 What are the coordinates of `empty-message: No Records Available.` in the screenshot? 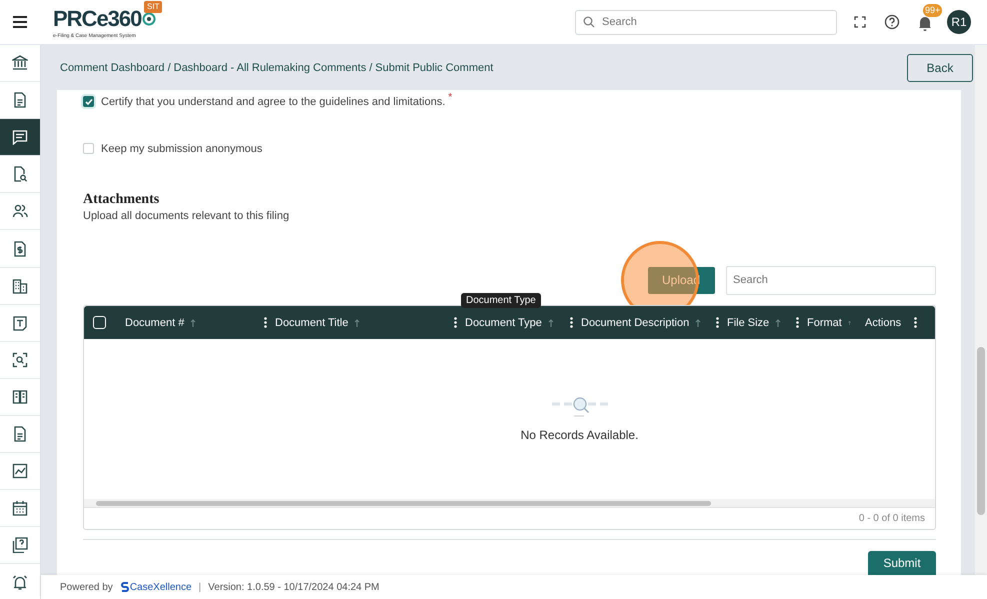 It's located at (579, 435).